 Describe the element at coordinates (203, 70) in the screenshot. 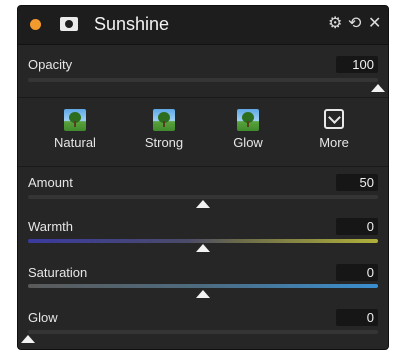

I see `opacity-section: Opacity 100` at that location.